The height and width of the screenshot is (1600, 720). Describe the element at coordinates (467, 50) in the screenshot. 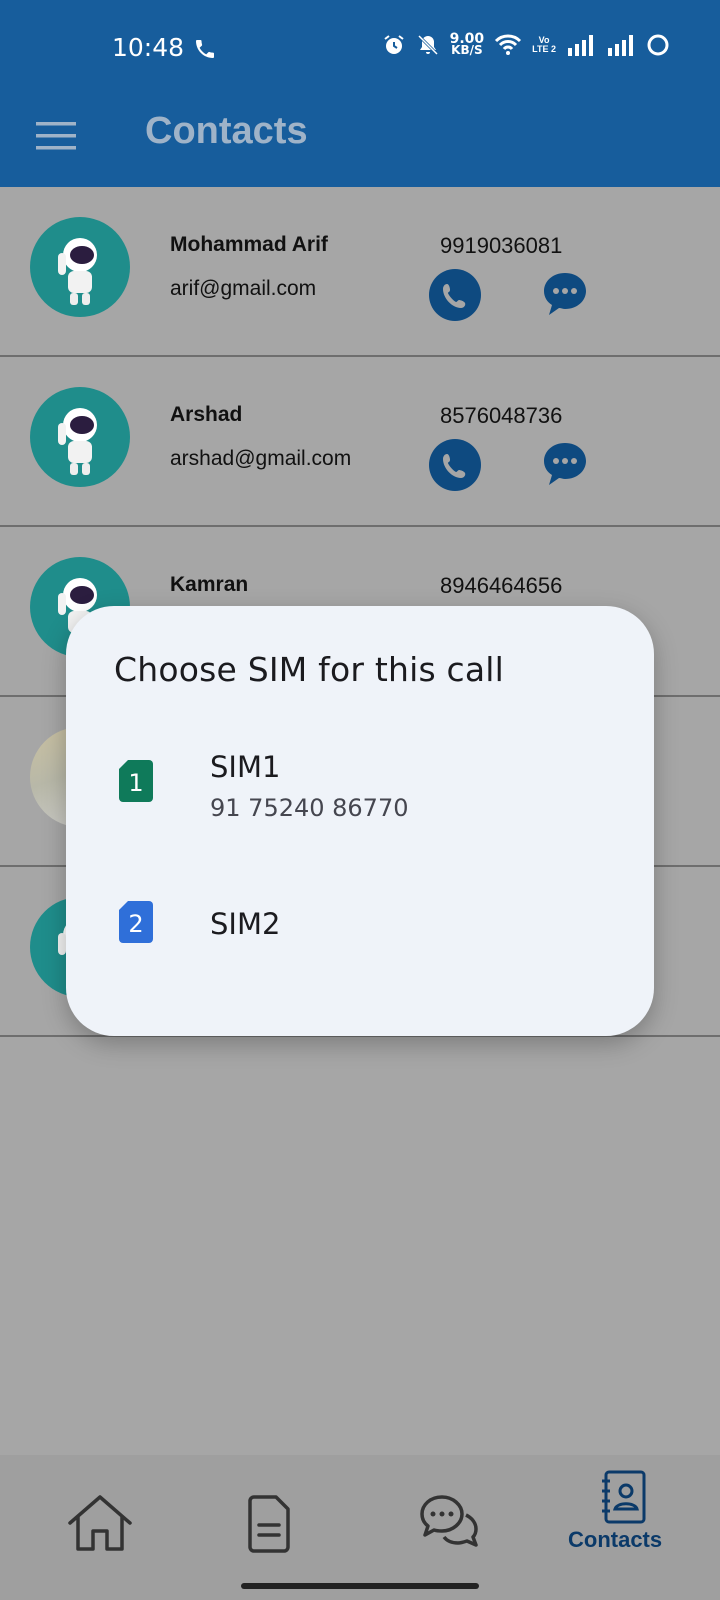

I see `network-speed-unit: KB/S` at that location.